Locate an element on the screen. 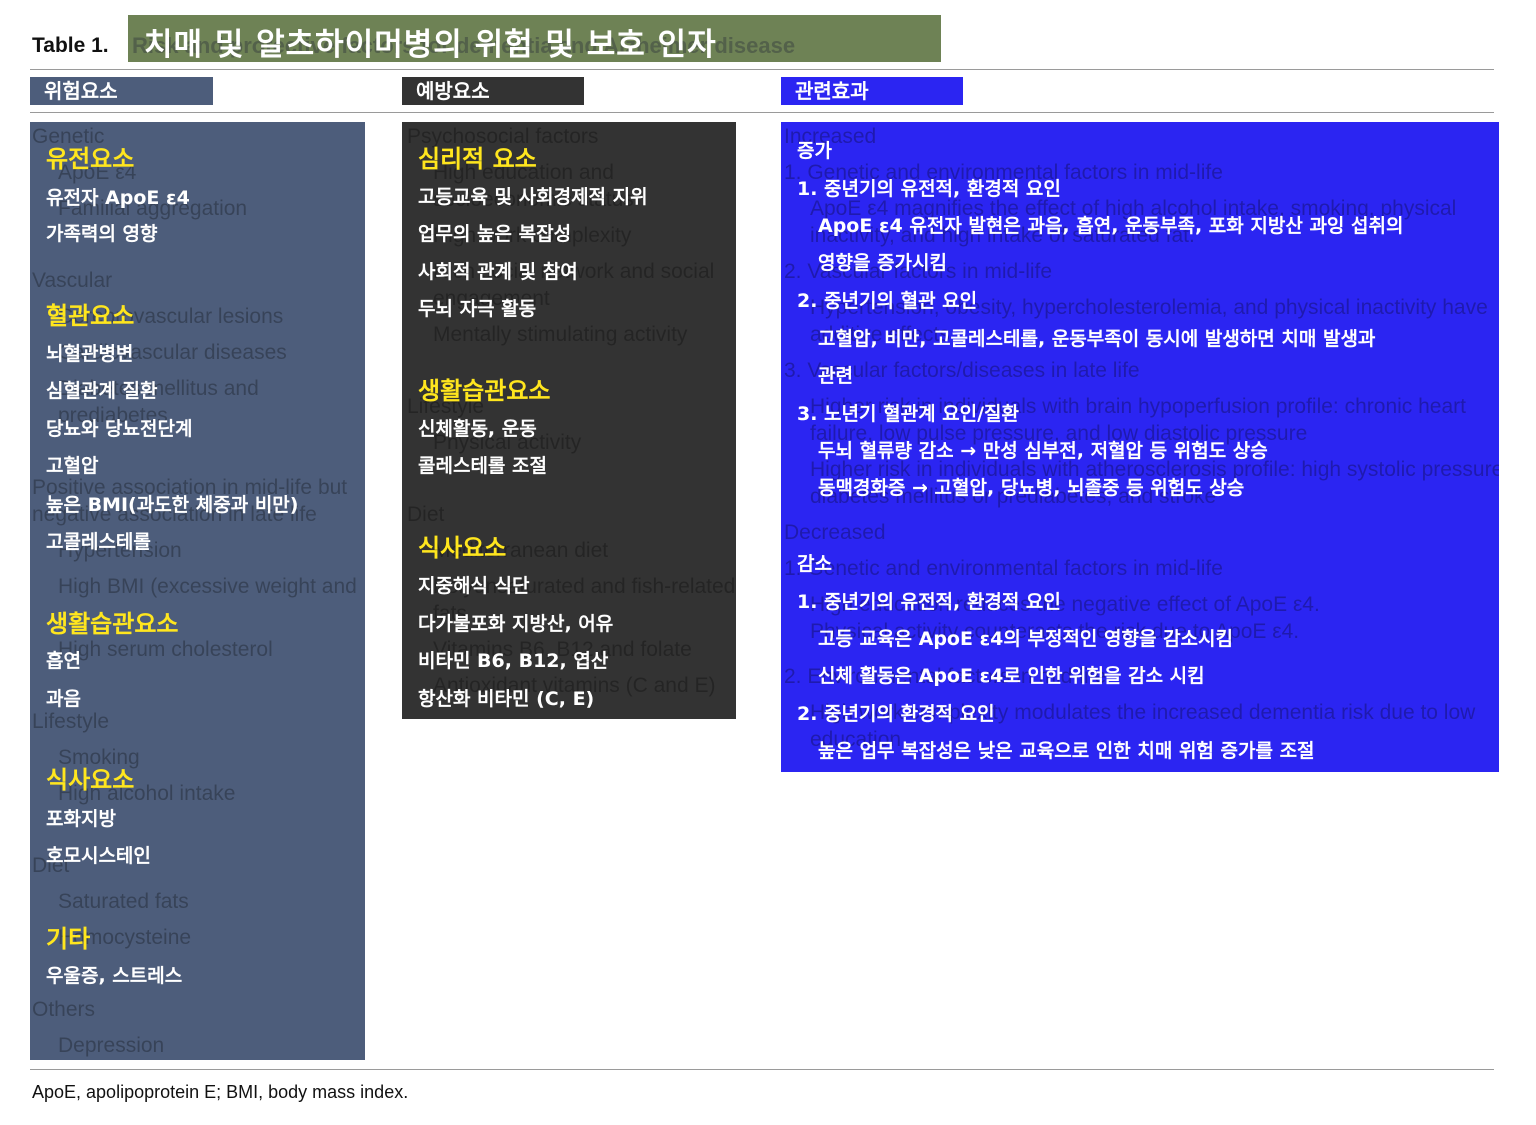  effects-line: 영향을 증가시킴 is located at coordinates (882, 263).